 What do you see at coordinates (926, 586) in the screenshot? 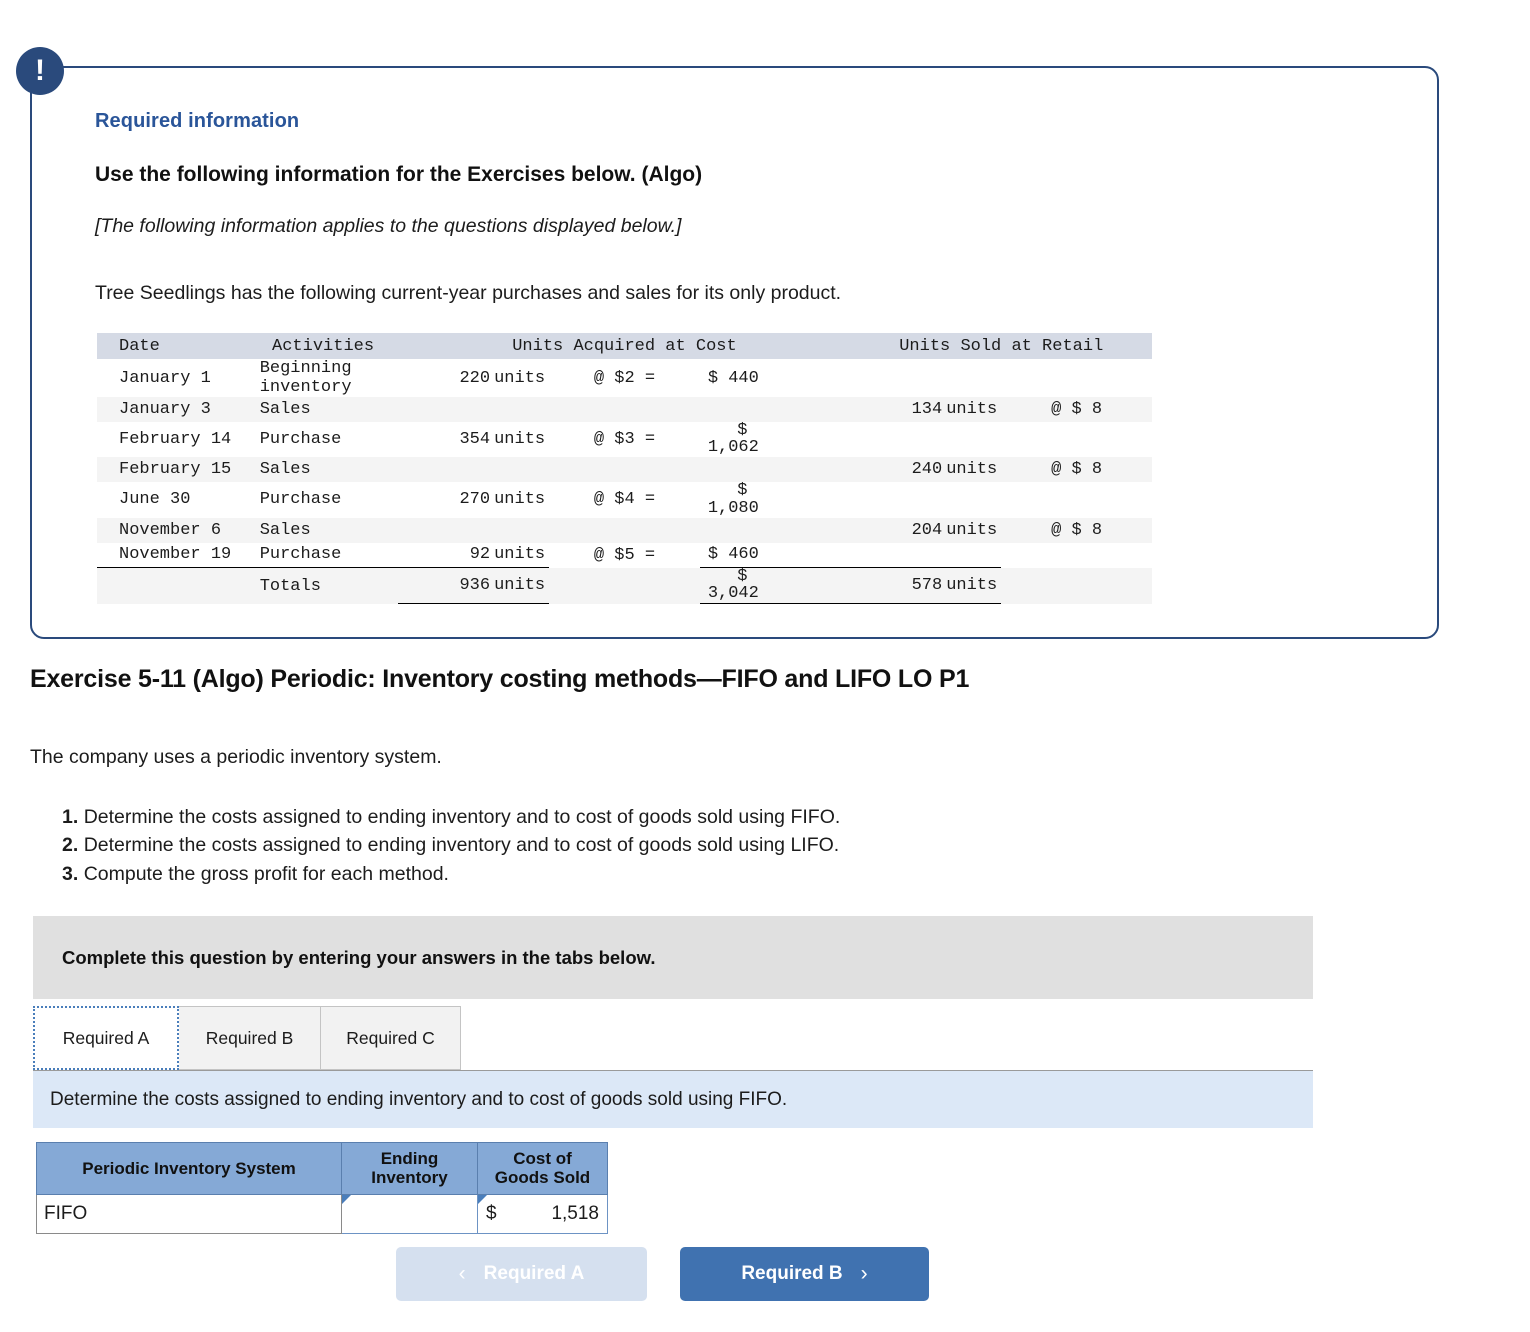
I see `cell-total-units-sold: 578 units` at bounding box center [926, 586].